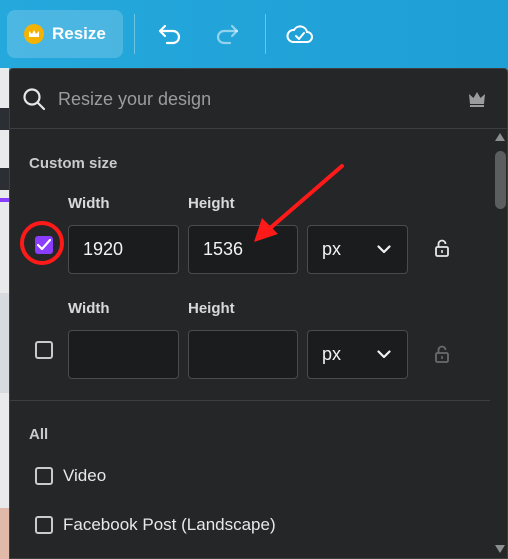 This screenshot has height=559, width=508. I want to click on video-checkbox, so click(44, 476).